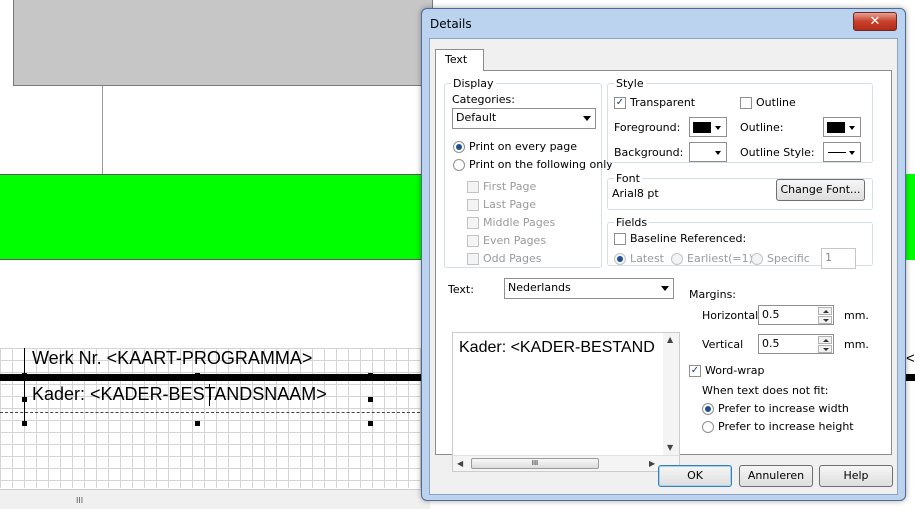  Describe the element at coordinates (459, 165) in the screenshot. I see `print-following-radio` at that location.